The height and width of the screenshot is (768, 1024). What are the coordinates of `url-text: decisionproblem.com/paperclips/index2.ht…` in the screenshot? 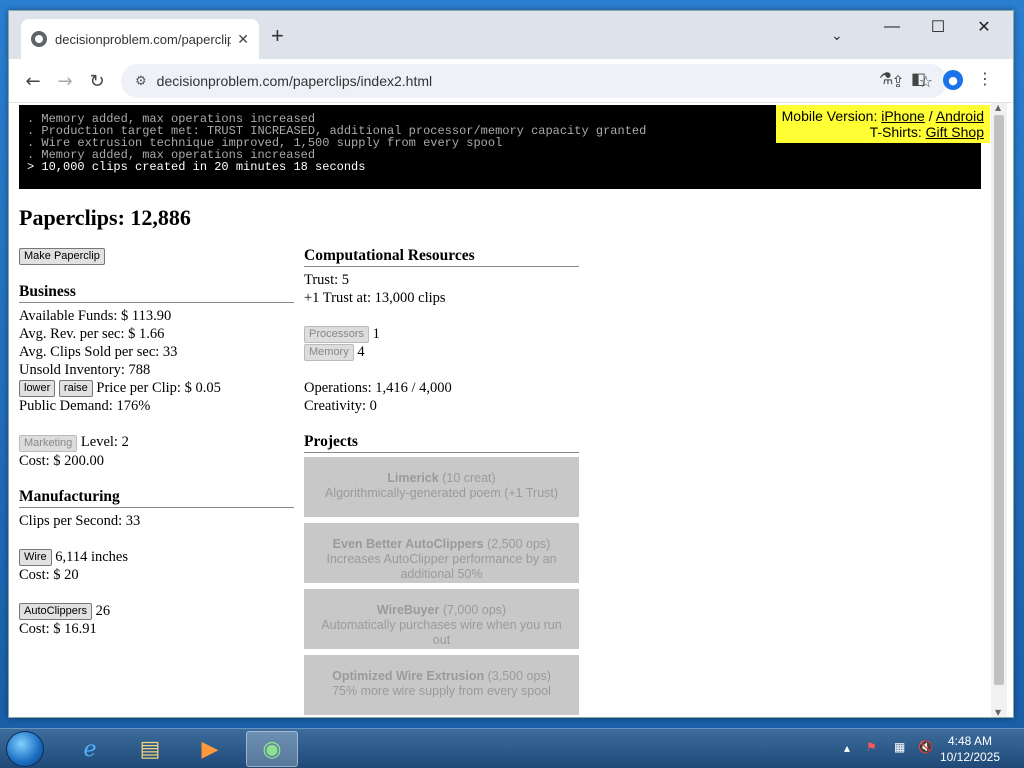 It's located at (294, 81).